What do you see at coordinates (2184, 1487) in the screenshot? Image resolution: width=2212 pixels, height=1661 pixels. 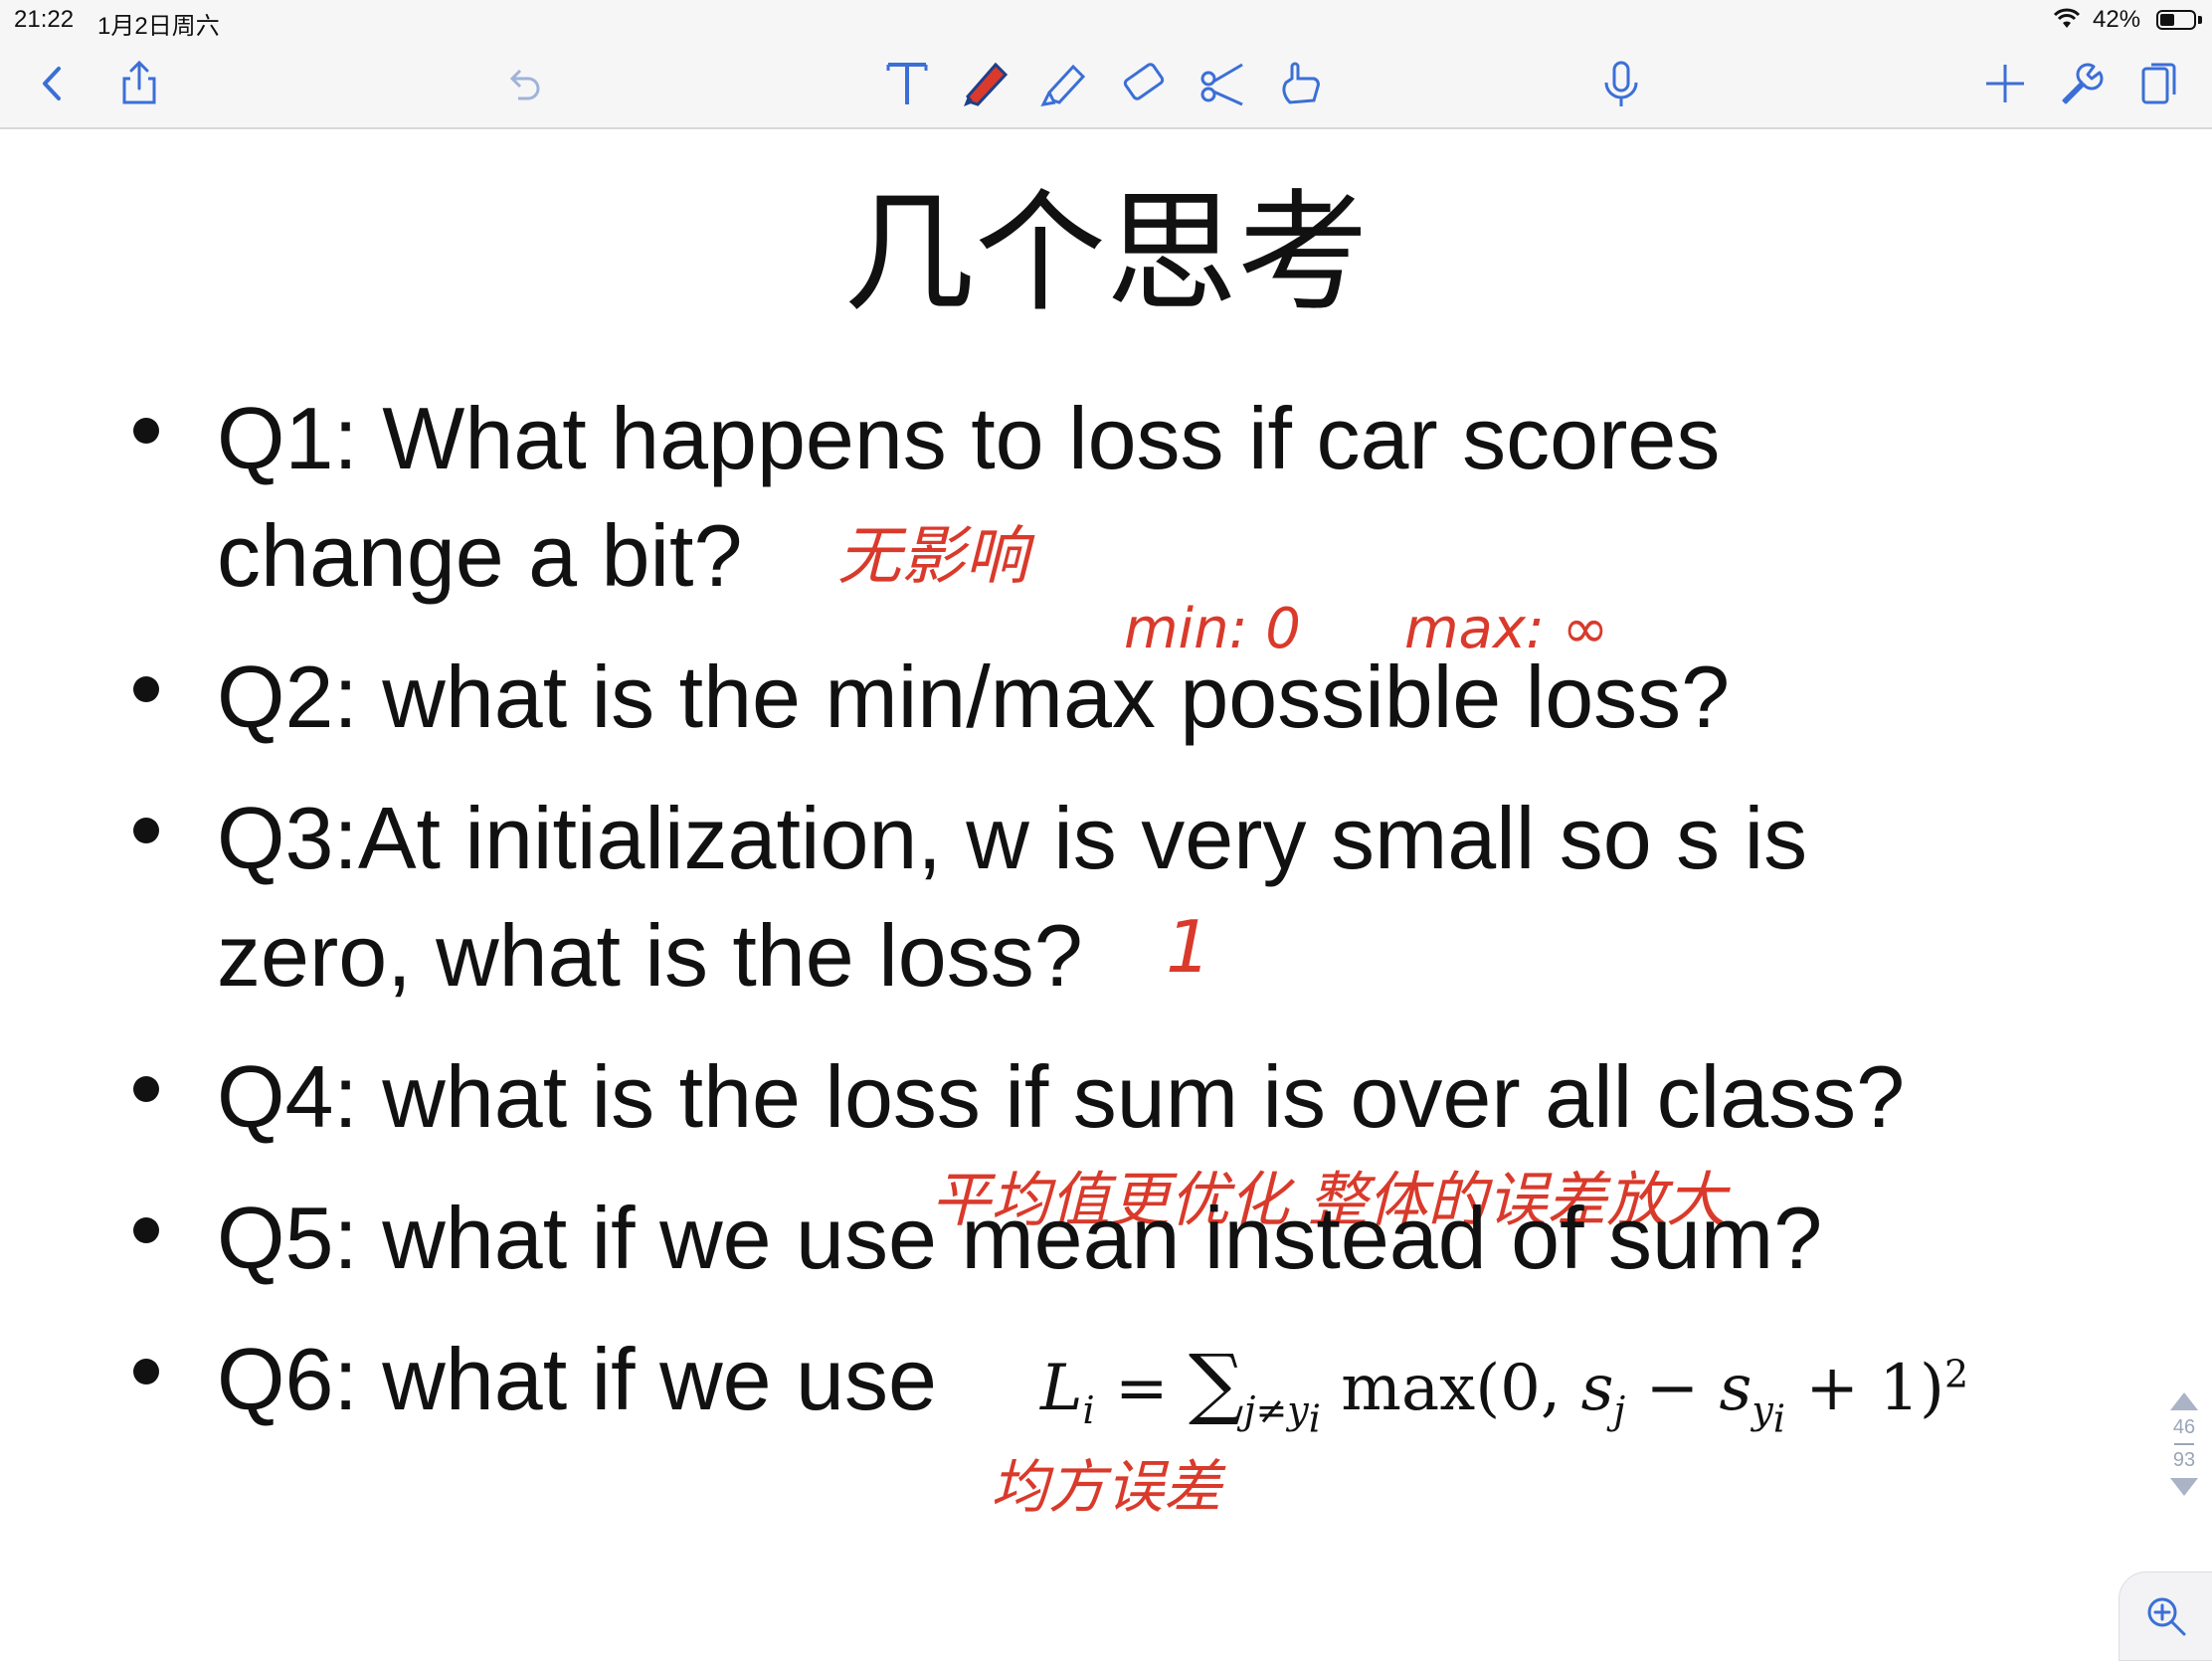 I see `page-down-icon` at bounding box center [2184, 1487].